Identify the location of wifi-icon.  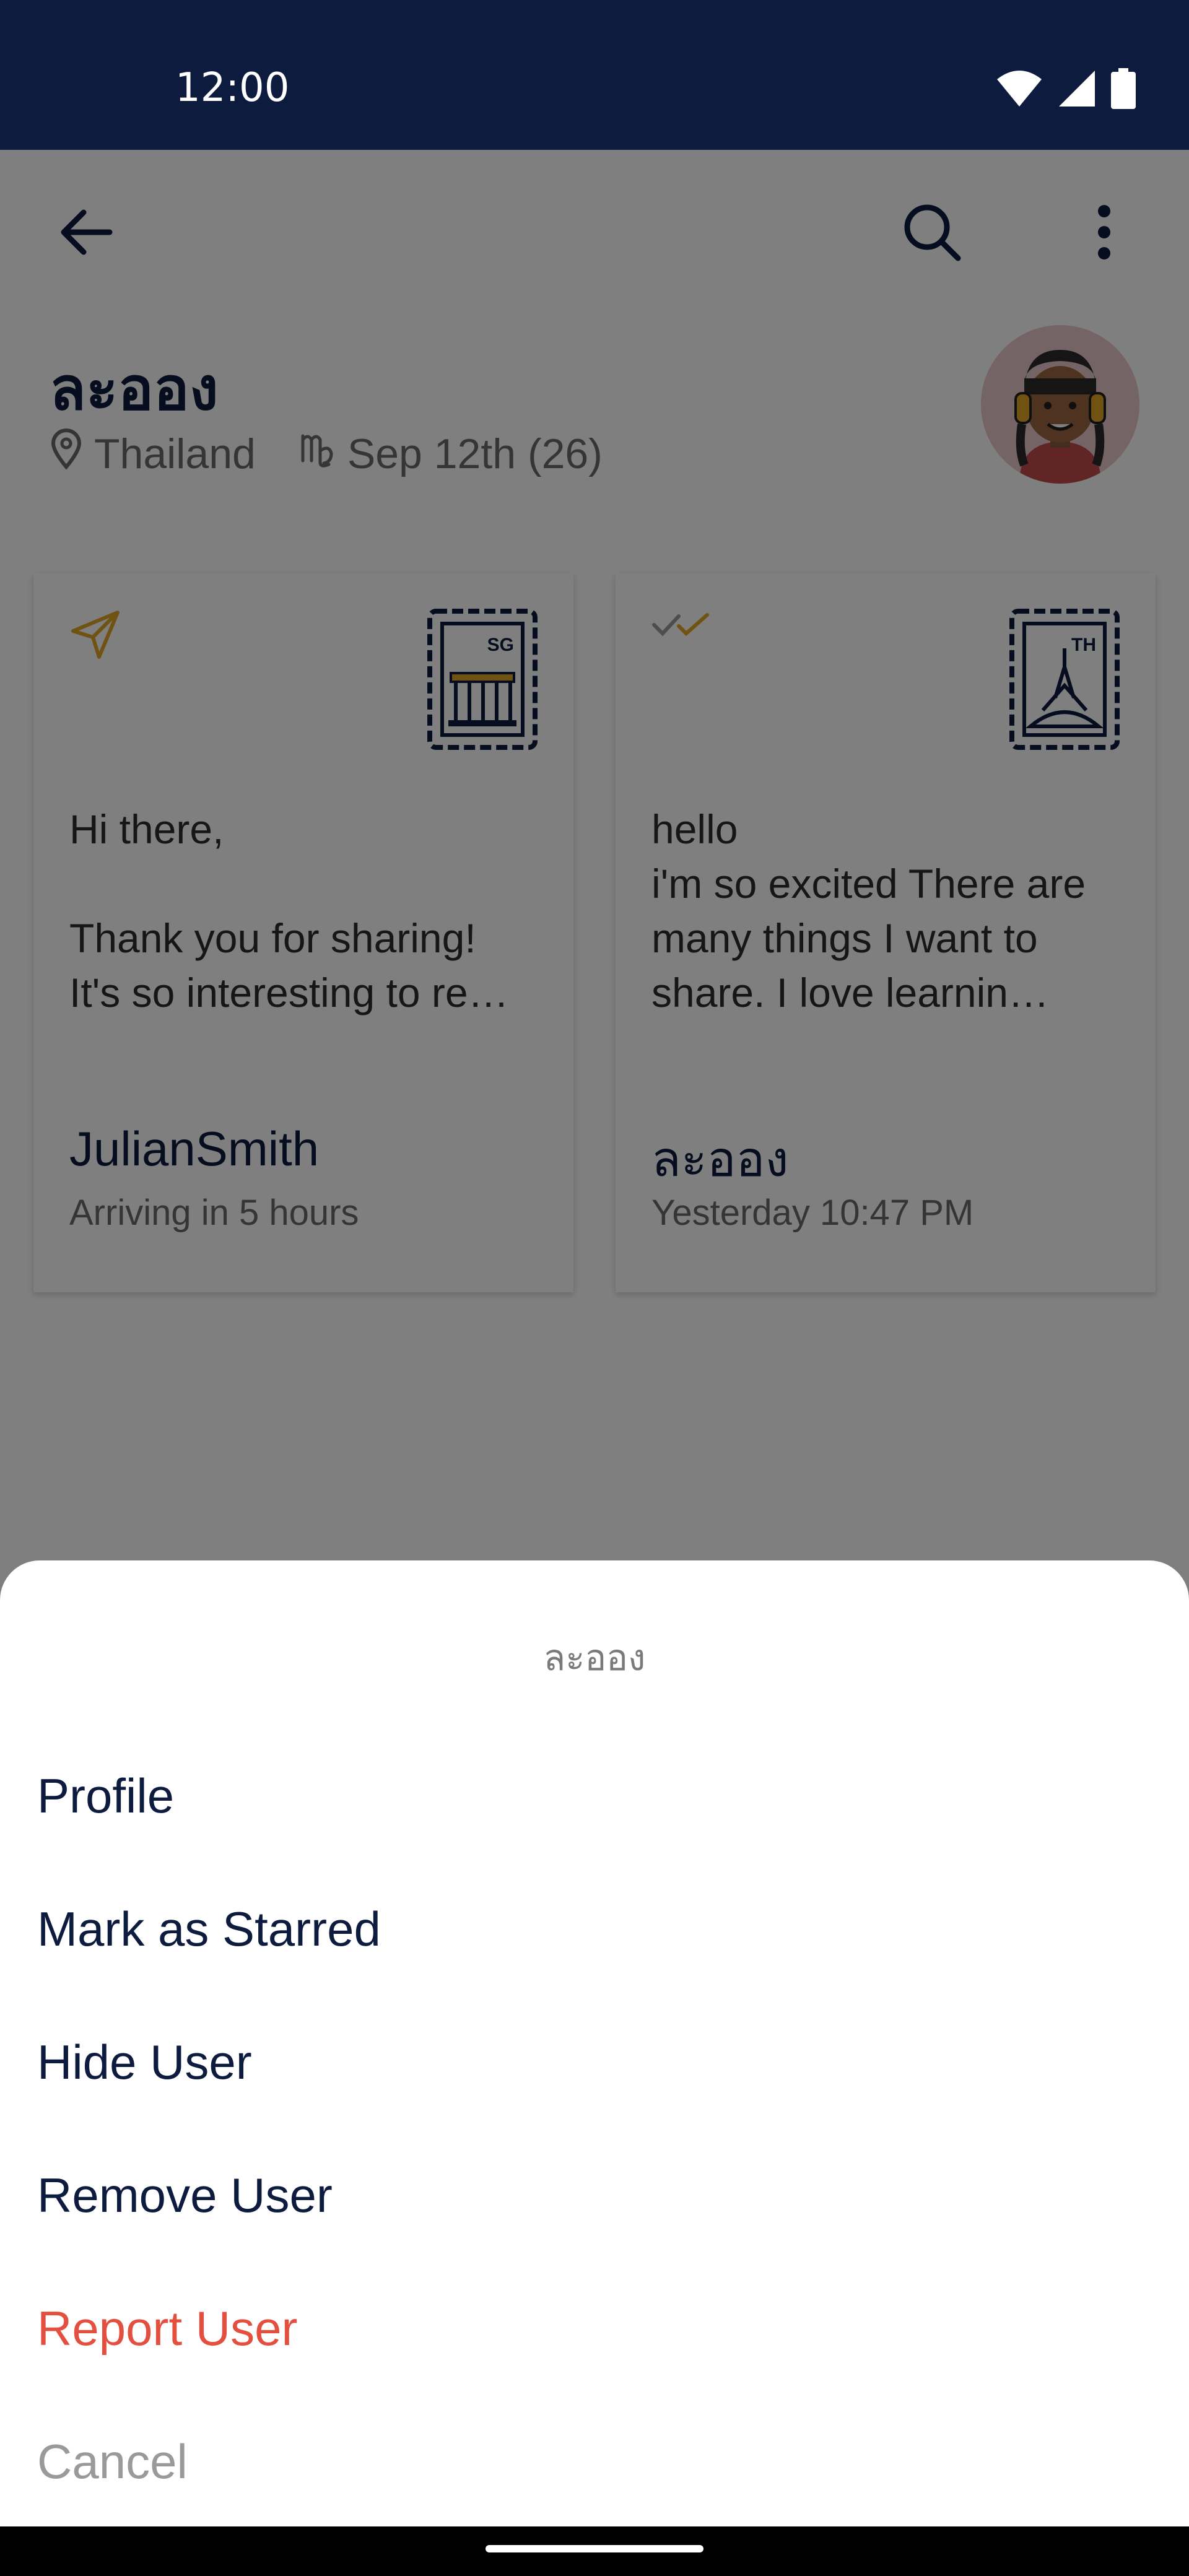
(1019, 90).